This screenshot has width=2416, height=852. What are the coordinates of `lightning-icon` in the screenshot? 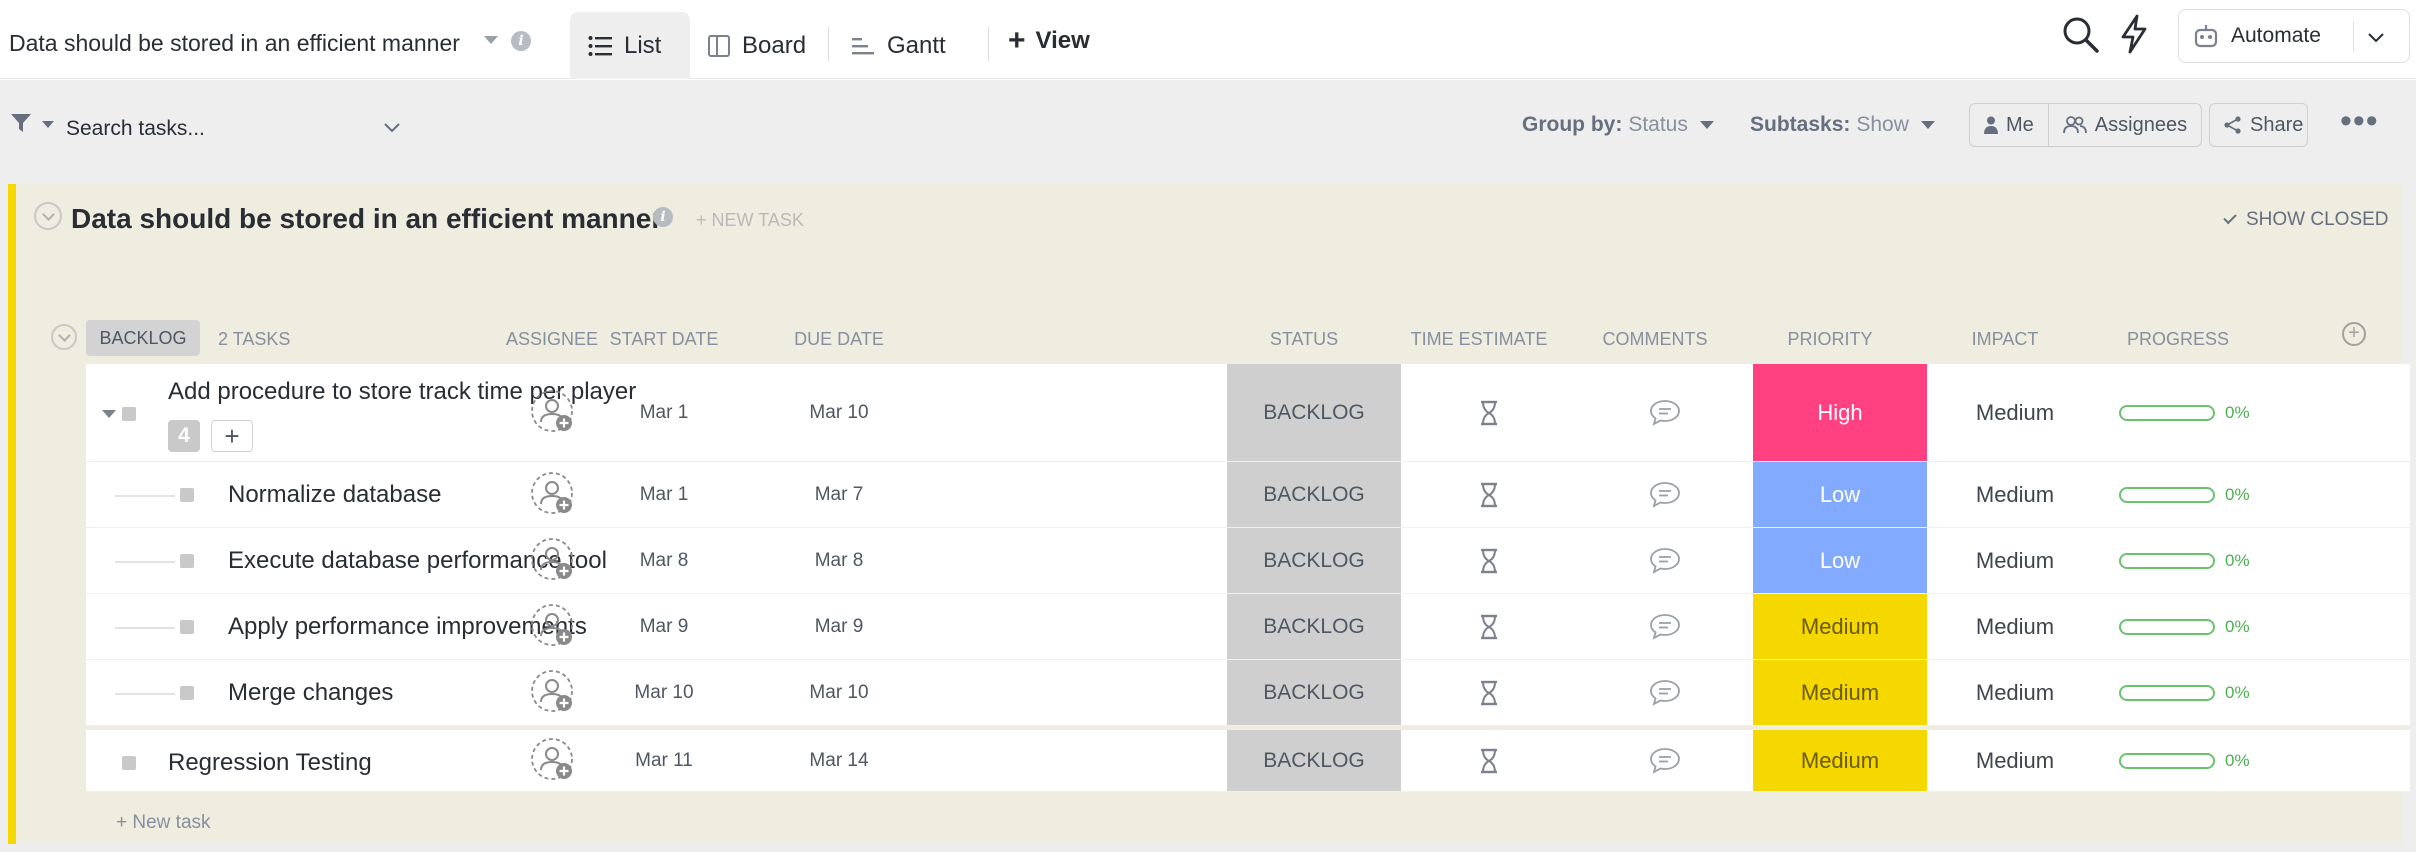 It's located at (2134, 34).